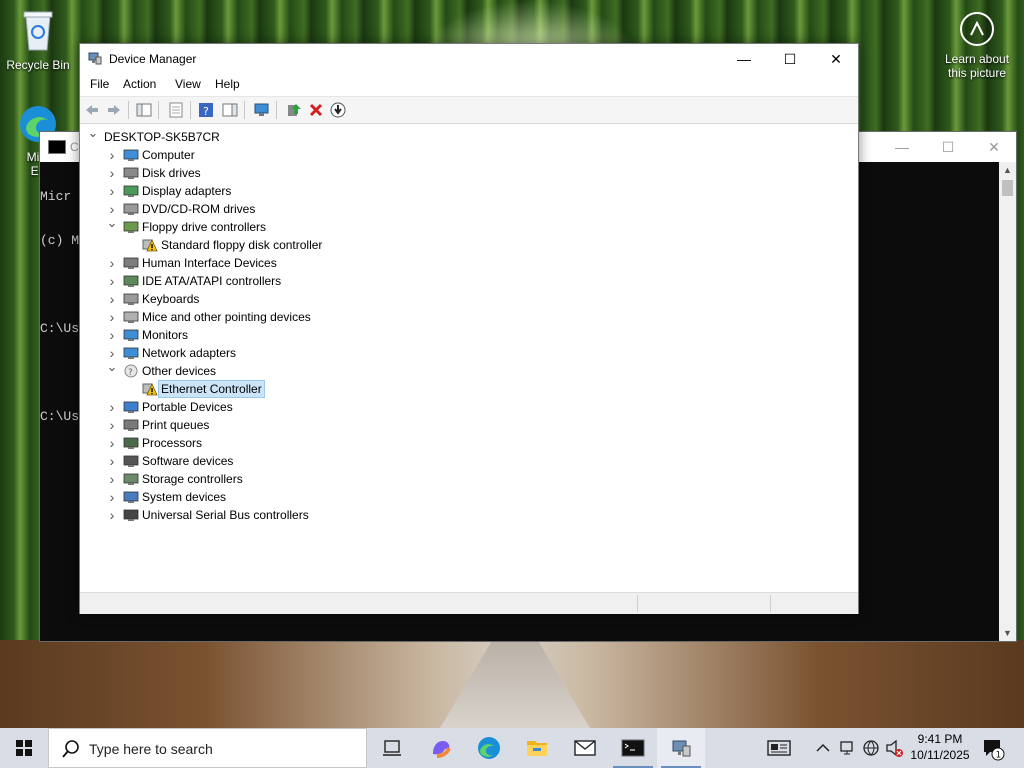  I want to click on tree-item-ide-ata-atapi-controllers: › IDE ATA/ATAPI controllers, so click(472, 281).